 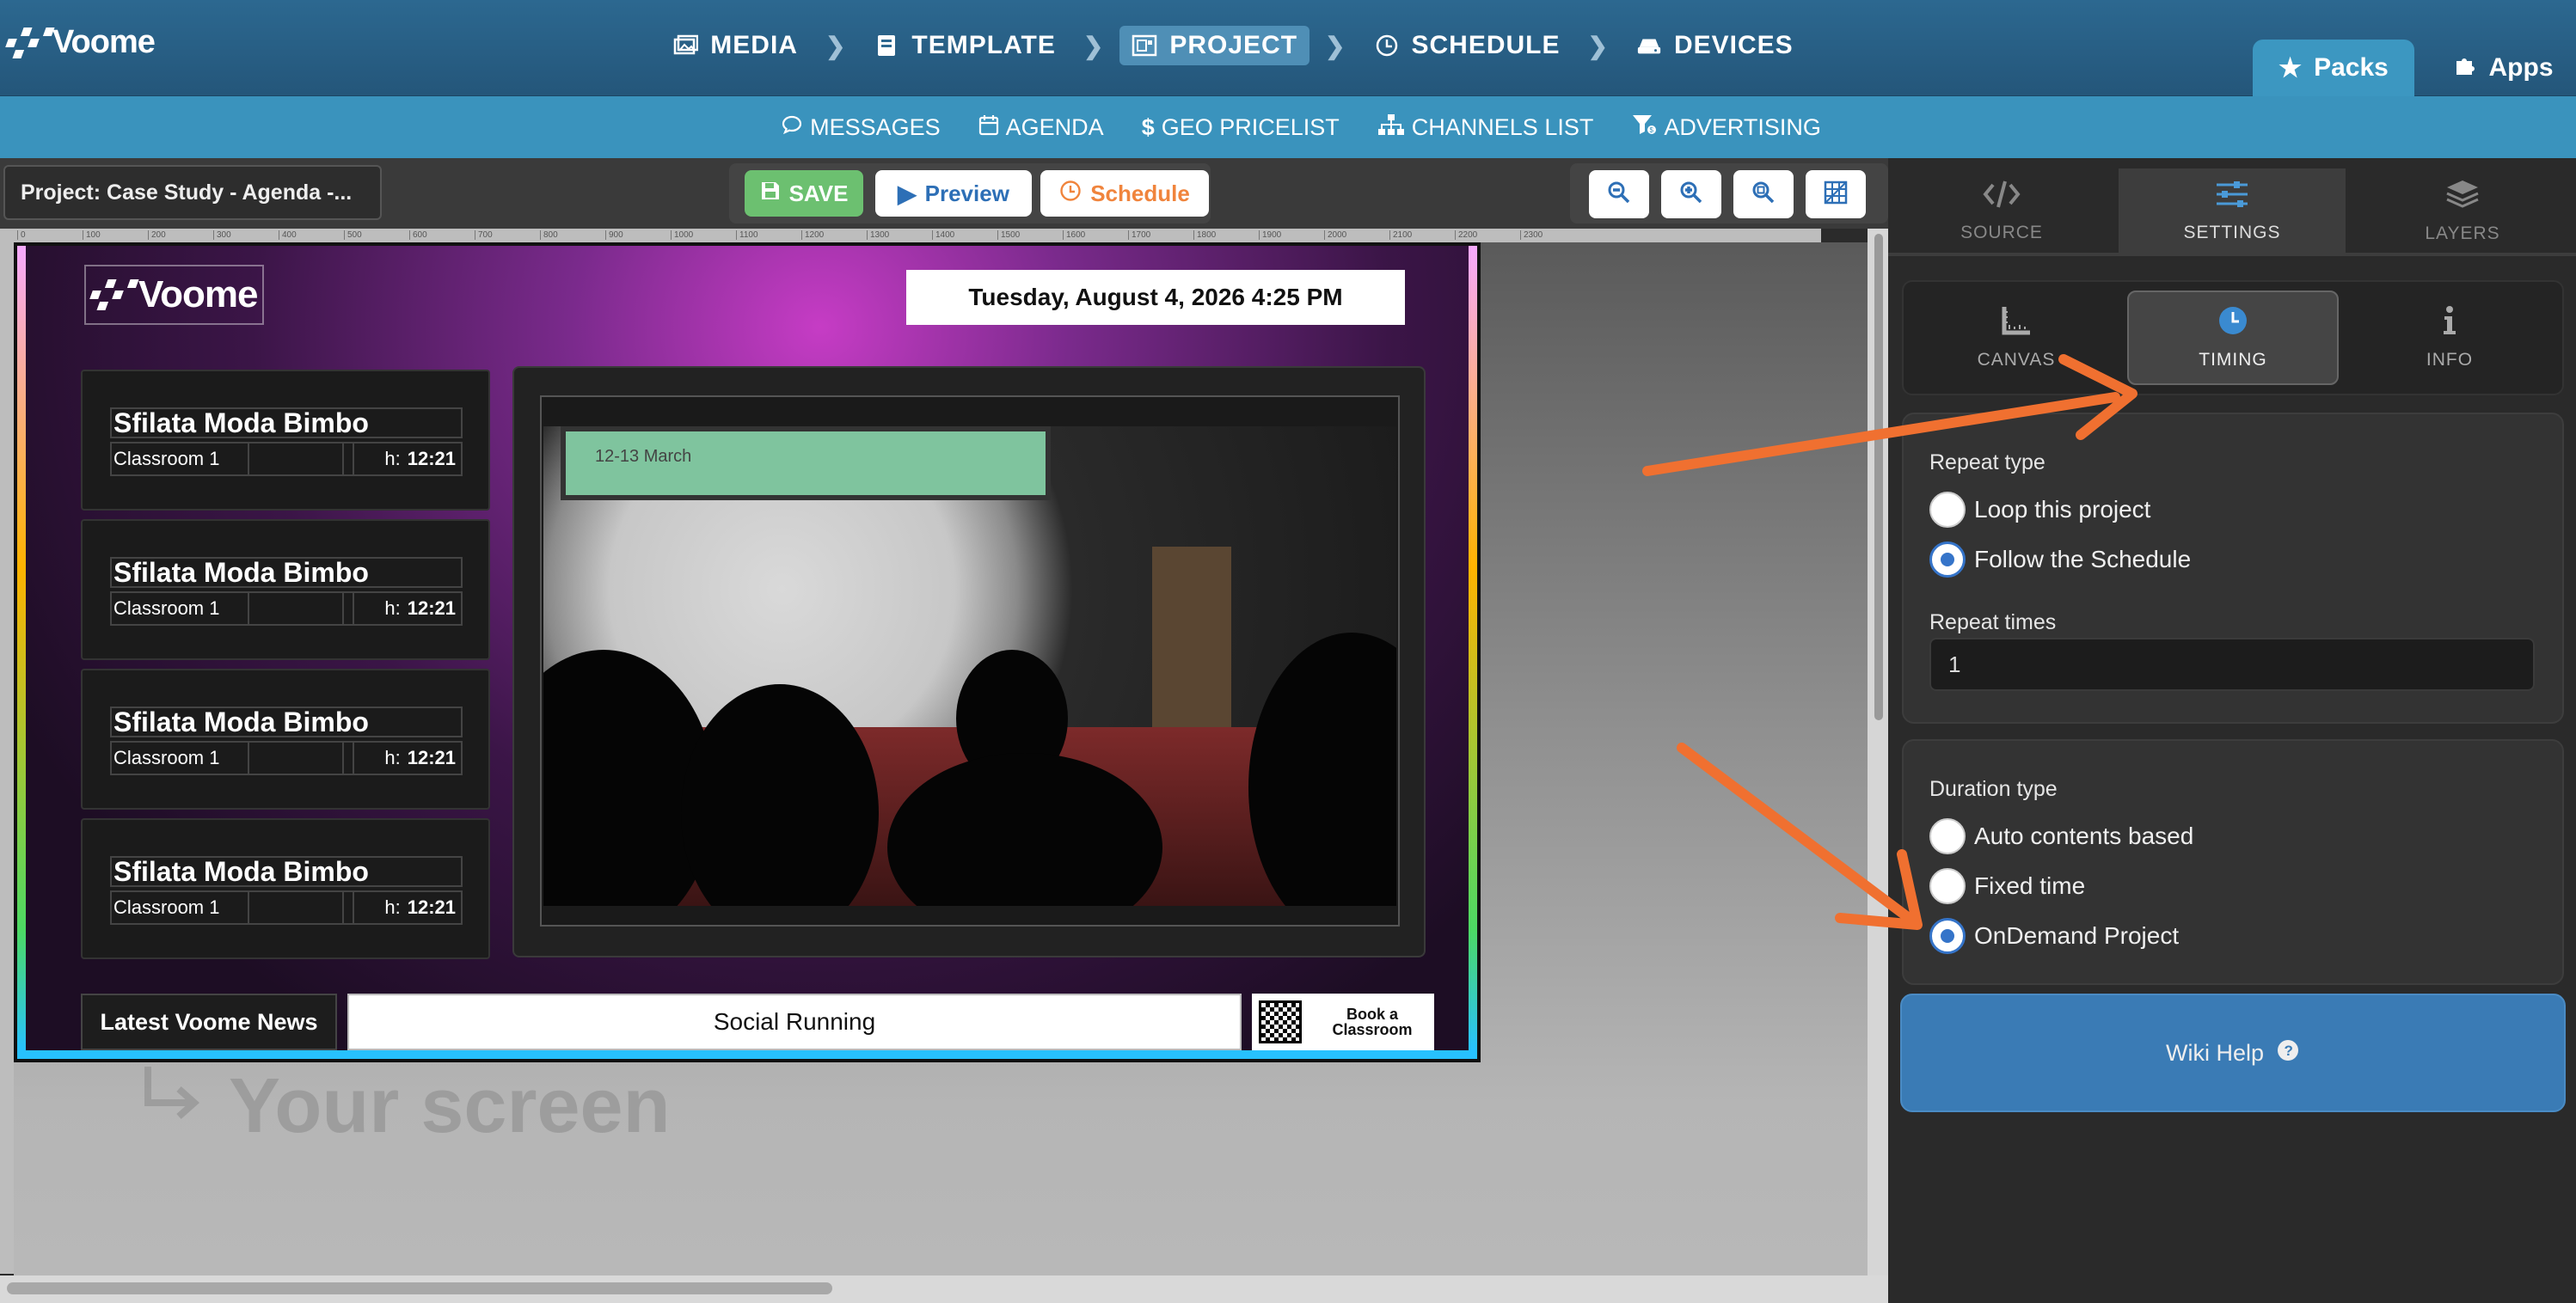 I want to click on subnav-messages: MESSAGES, so click(x=861, y=128).